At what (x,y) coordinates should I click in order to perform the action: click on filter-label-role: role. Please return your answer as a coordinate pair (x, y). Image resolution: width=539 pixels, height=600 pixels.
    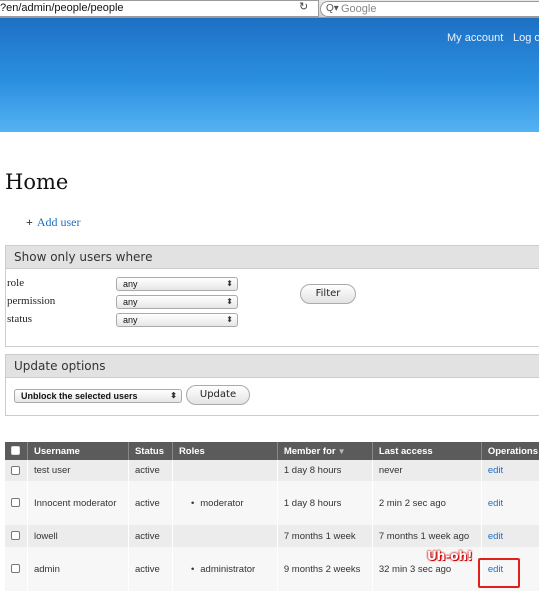
    Looking at the image, I should click on (16, 283).